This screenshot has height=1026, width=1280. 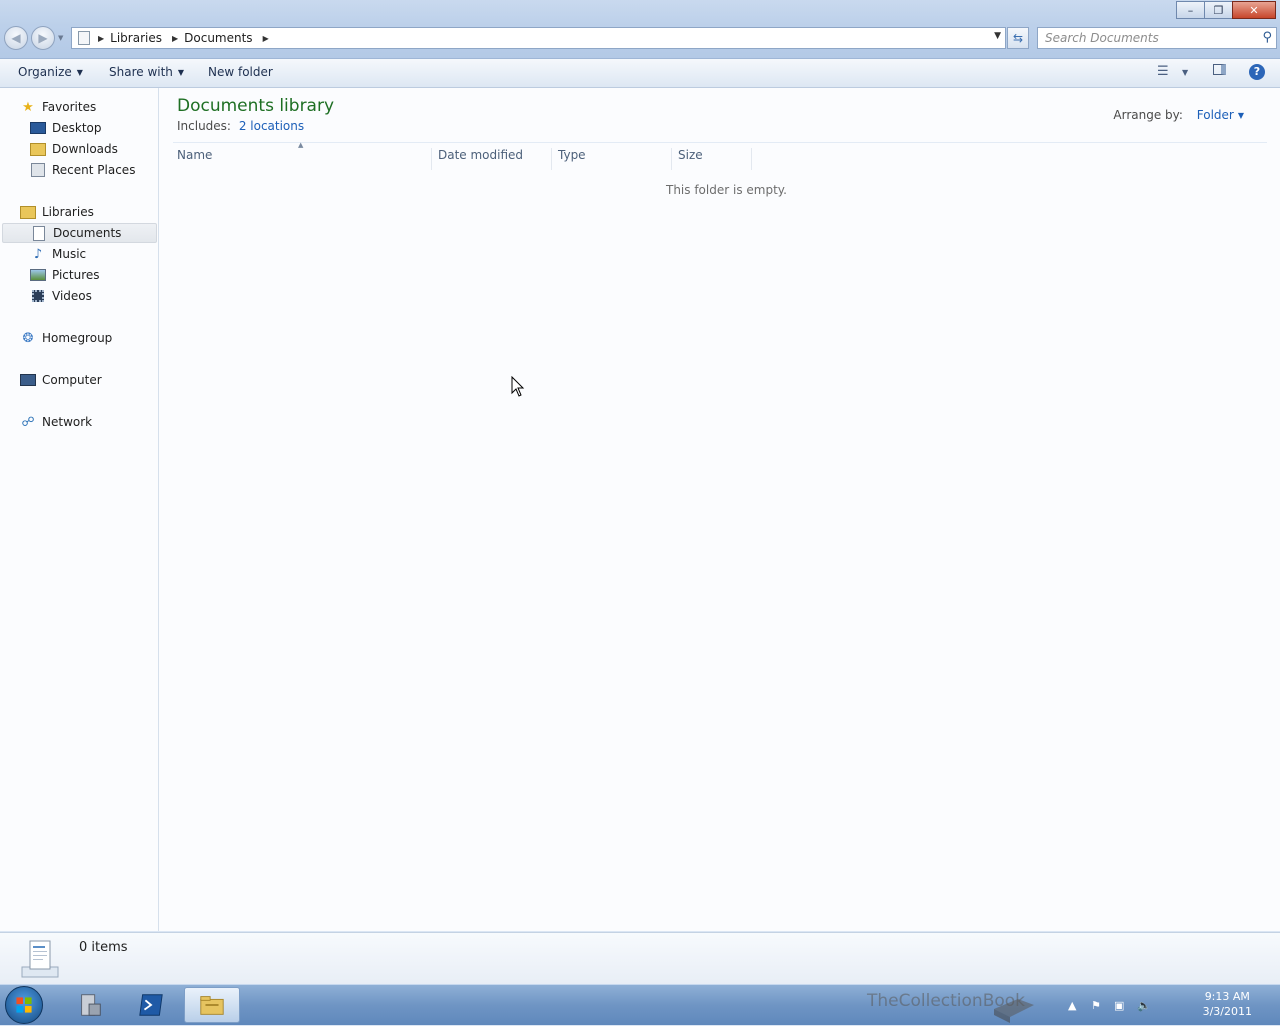 I want to click on nav-libraries-label: Libraries, so click(x=68, y=212).